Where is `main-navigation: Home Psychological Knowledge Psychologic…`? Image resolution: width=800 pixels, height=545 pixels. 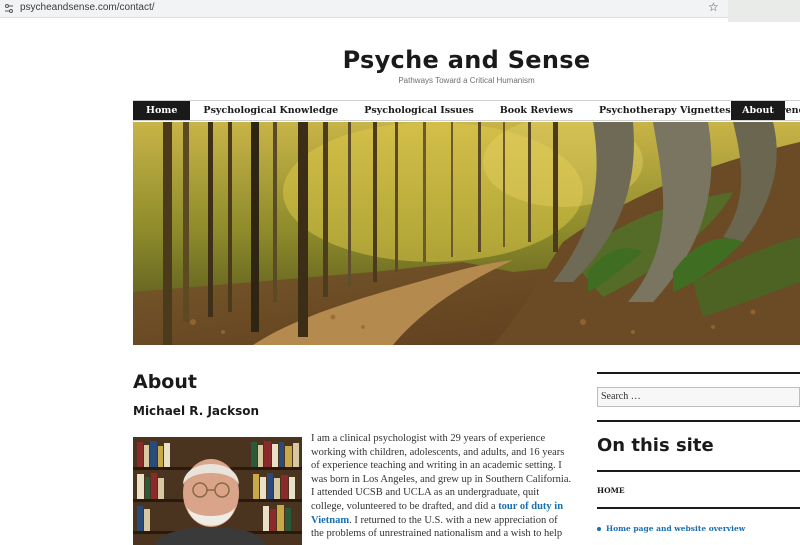 main-navigation: Home Psychological Knowledge Psychologic… is located at coordinates (466, 110).